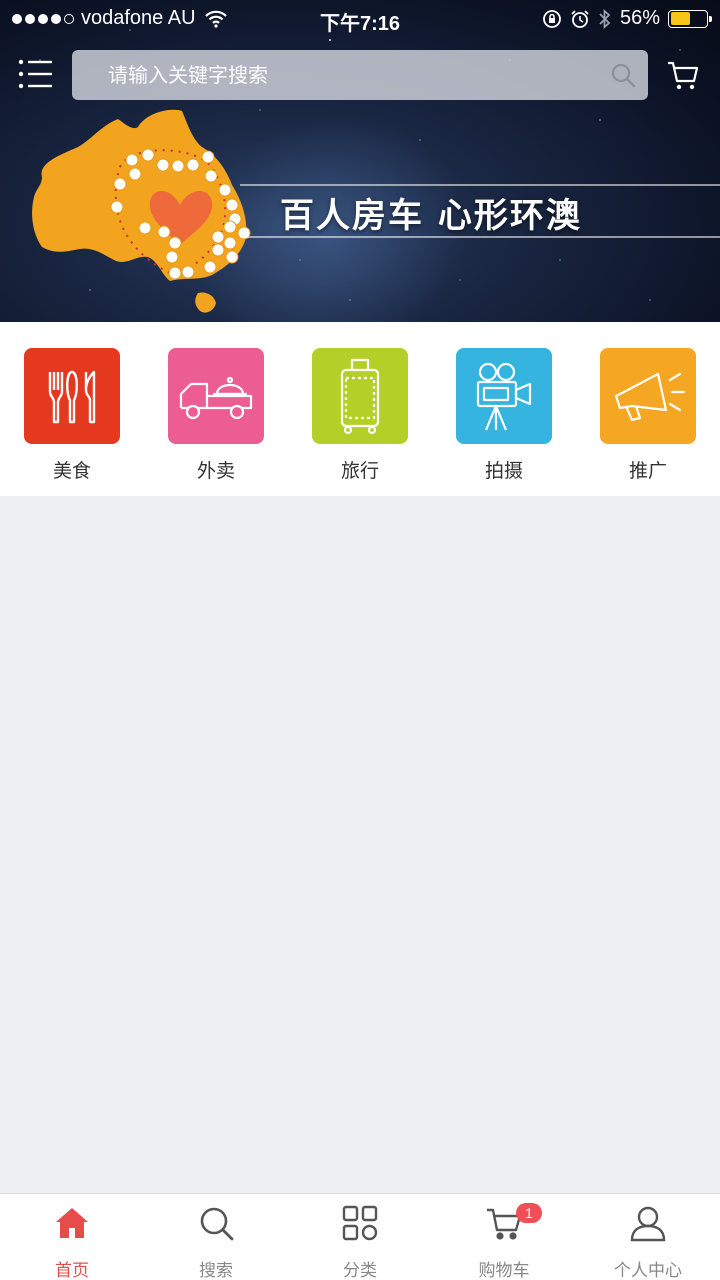 The image size is (720, 1280). I want to click on tab-profile-label: 个人中心, so click(648, 1270).